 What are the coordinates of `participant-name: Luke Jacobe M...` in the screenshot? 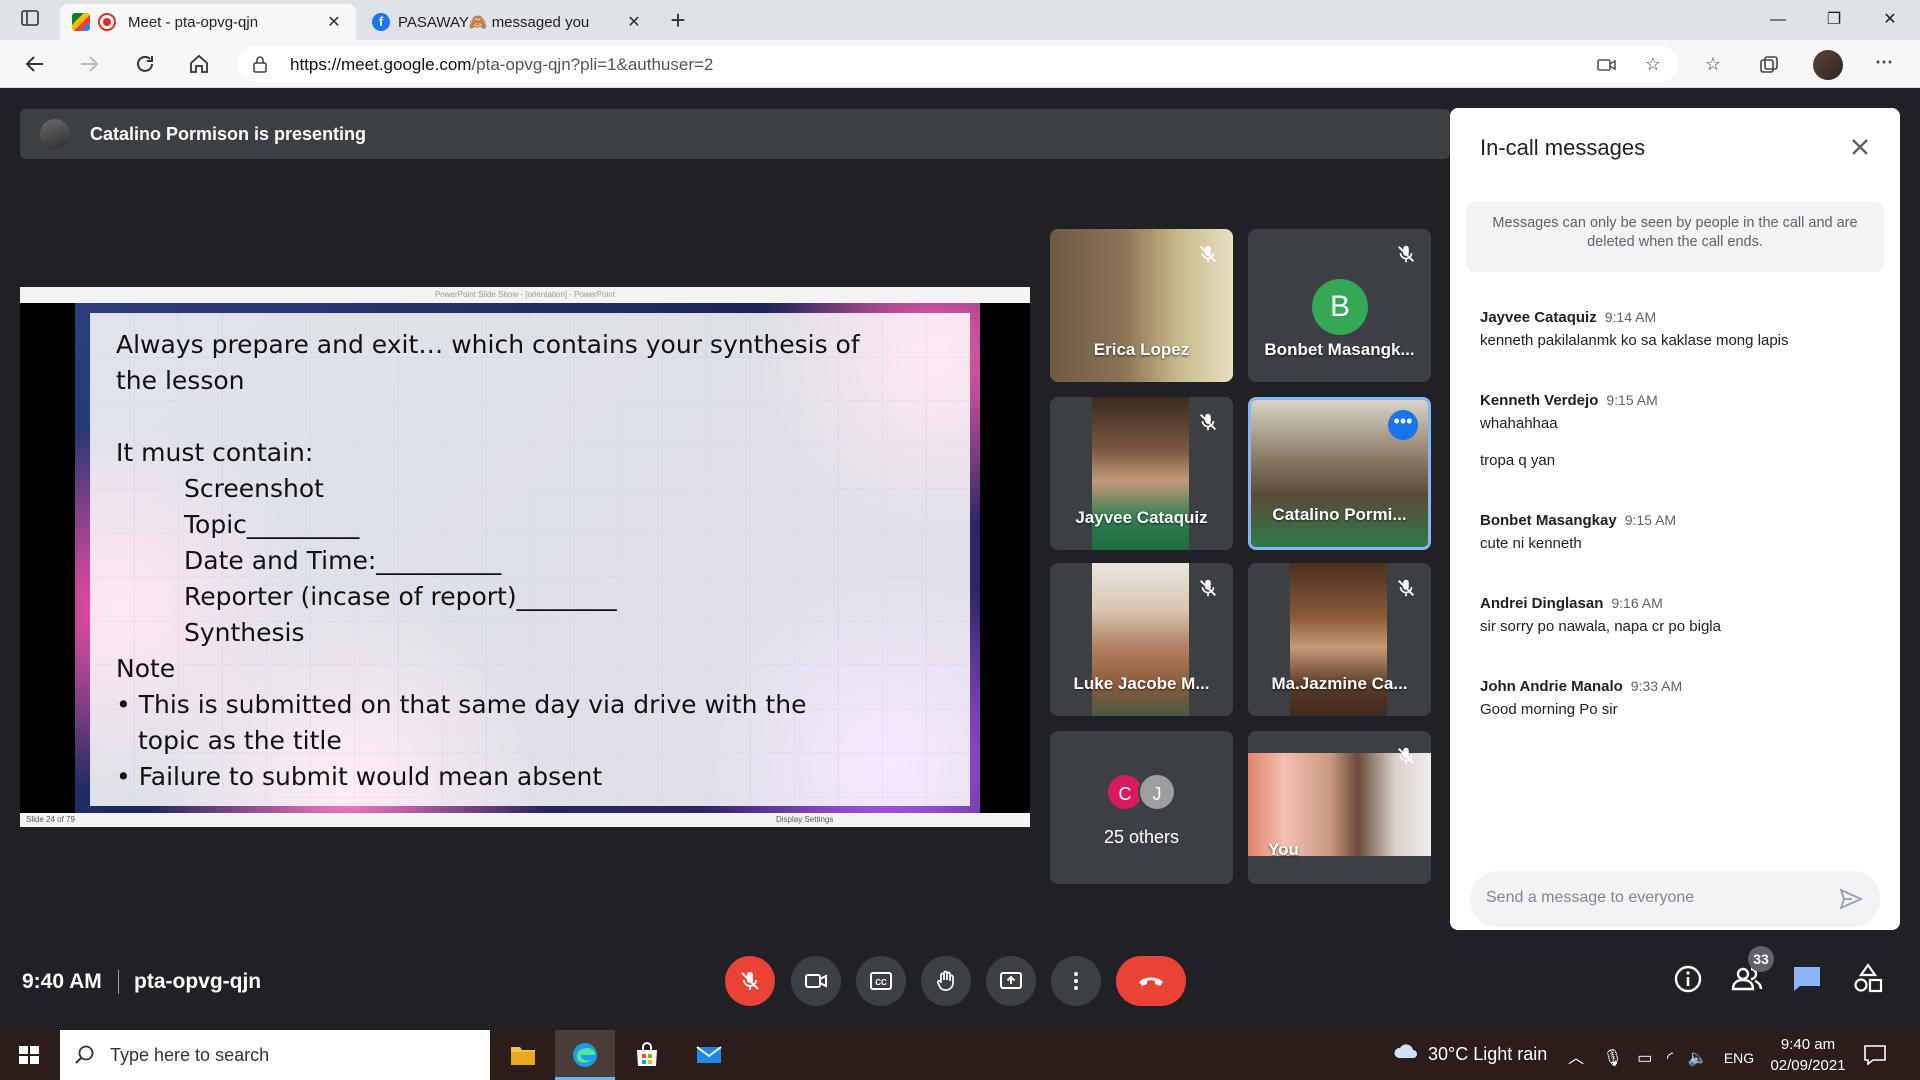 It's located at (1141, 683).